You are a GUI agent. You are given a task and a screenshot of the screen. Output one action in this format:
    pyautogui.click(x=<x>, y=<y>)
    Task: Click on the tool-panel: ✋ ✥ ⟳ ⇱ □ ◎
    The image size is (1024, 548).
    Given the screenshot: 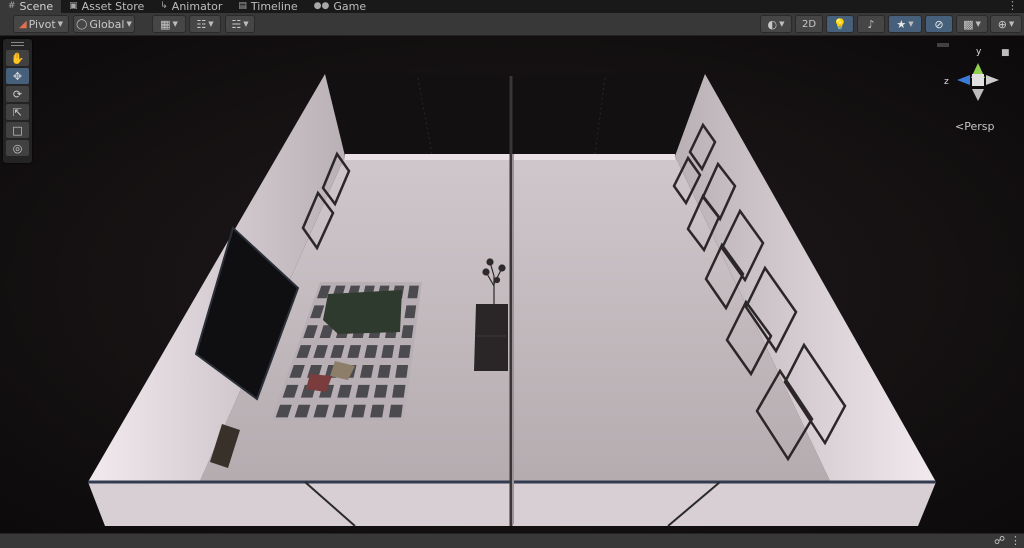 What is the action you would take?
    pyautogui.click(x=17, y=101)
    